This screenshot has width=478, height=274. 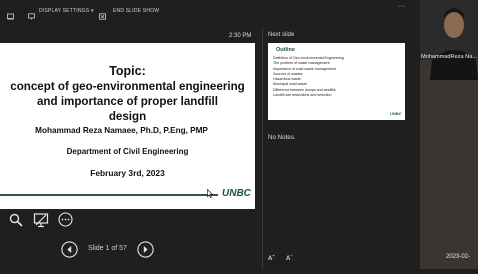 What do you see at coordinates (262, 148) in the screenshot?
I see `pane-divider` at bounding box center [262, 148].